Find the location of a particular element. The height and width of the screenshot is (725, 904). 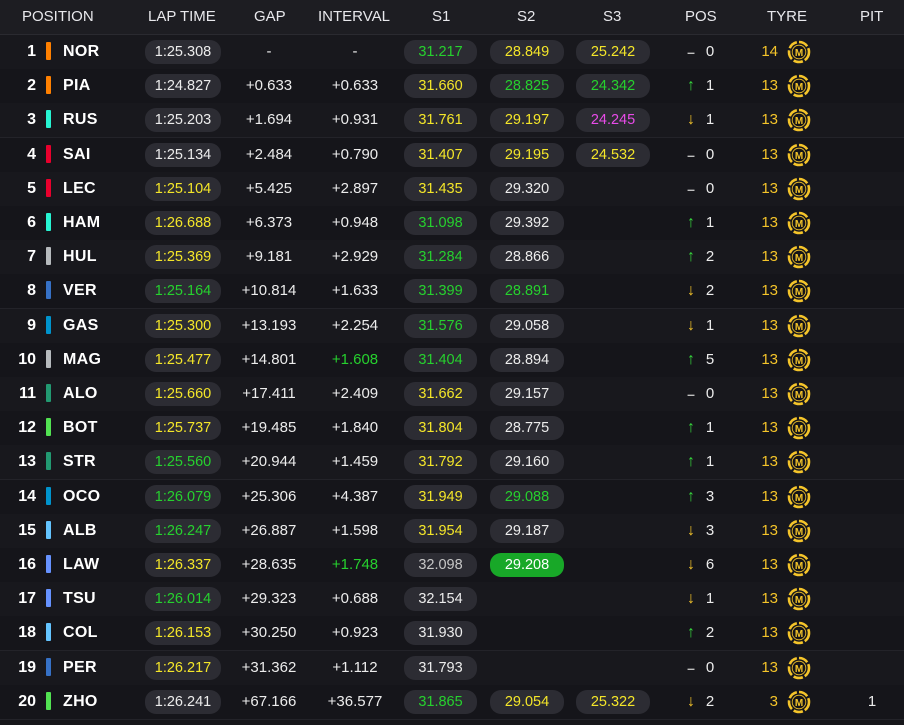

lap-time: 1:25.737 is located at coordinates (183, 428).